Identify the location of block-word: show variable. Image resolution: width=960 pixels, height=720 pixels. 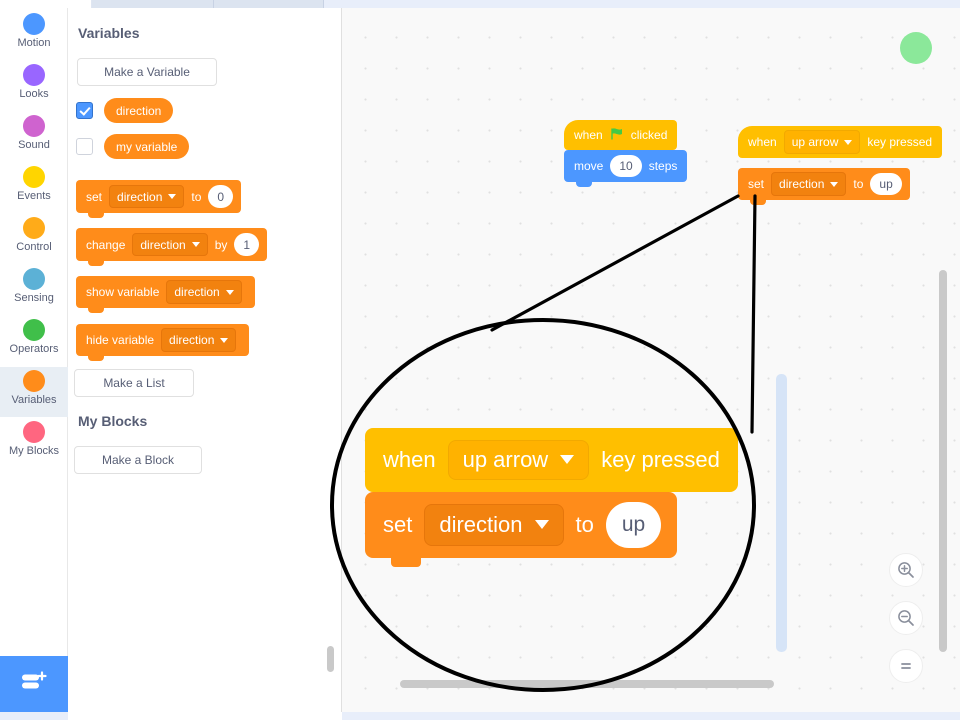
(123, 292).